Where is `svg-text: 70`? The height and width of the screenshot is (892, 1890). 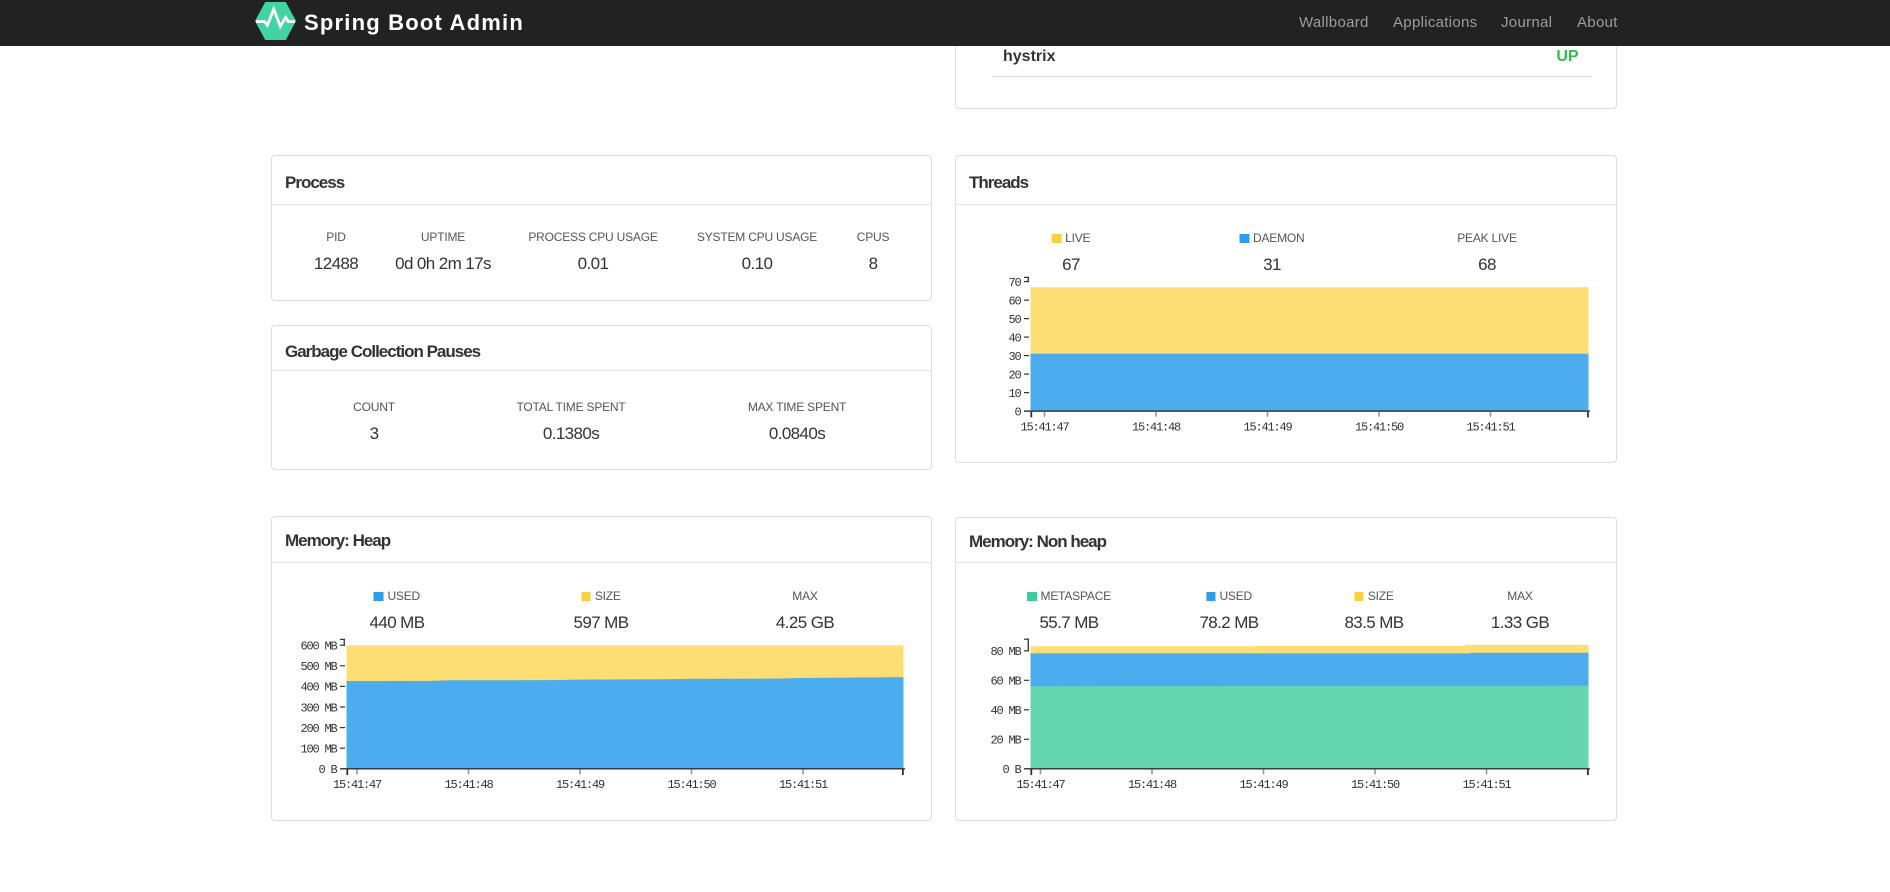
svg-text: 70 is located at coordinates (1014, 283).